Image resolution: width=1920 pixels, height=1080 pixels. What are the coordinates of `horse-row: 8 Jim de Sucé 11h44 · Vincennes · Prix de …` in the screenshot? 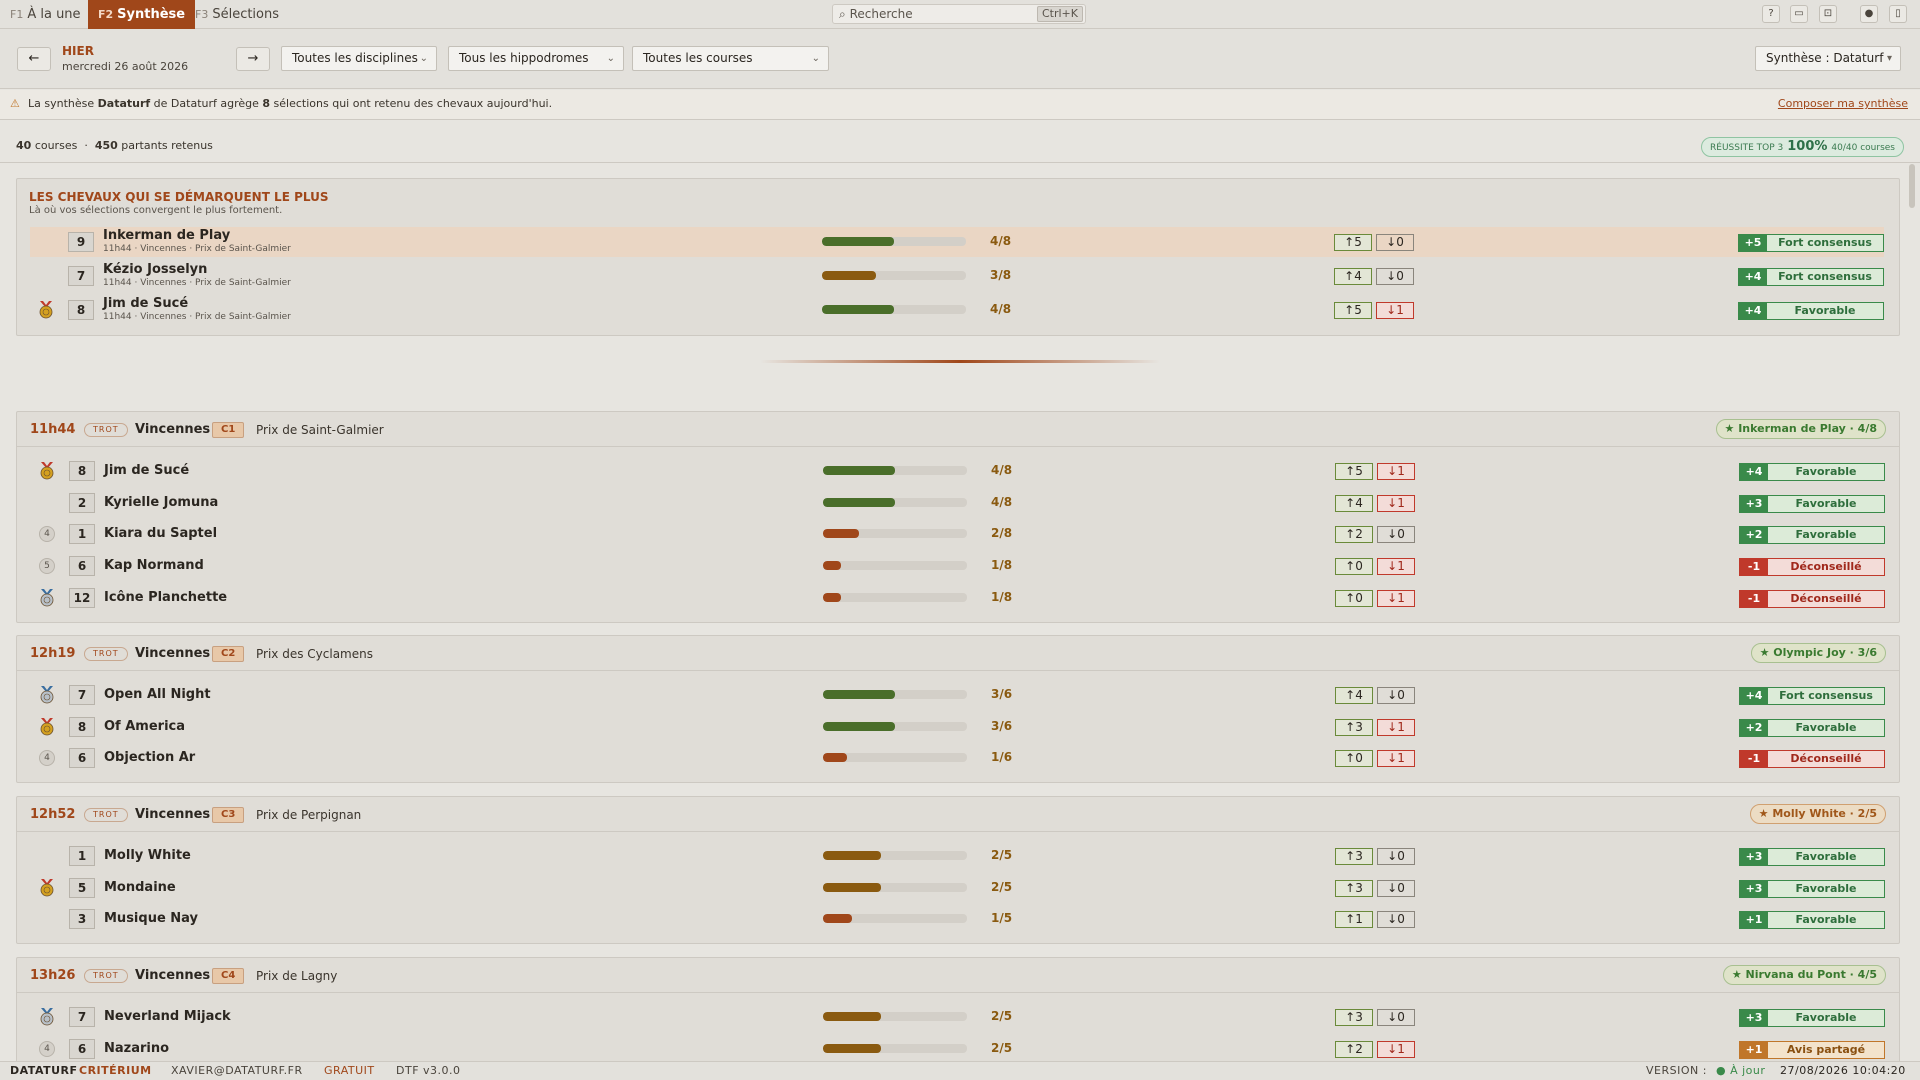 It's located at (957, 310).